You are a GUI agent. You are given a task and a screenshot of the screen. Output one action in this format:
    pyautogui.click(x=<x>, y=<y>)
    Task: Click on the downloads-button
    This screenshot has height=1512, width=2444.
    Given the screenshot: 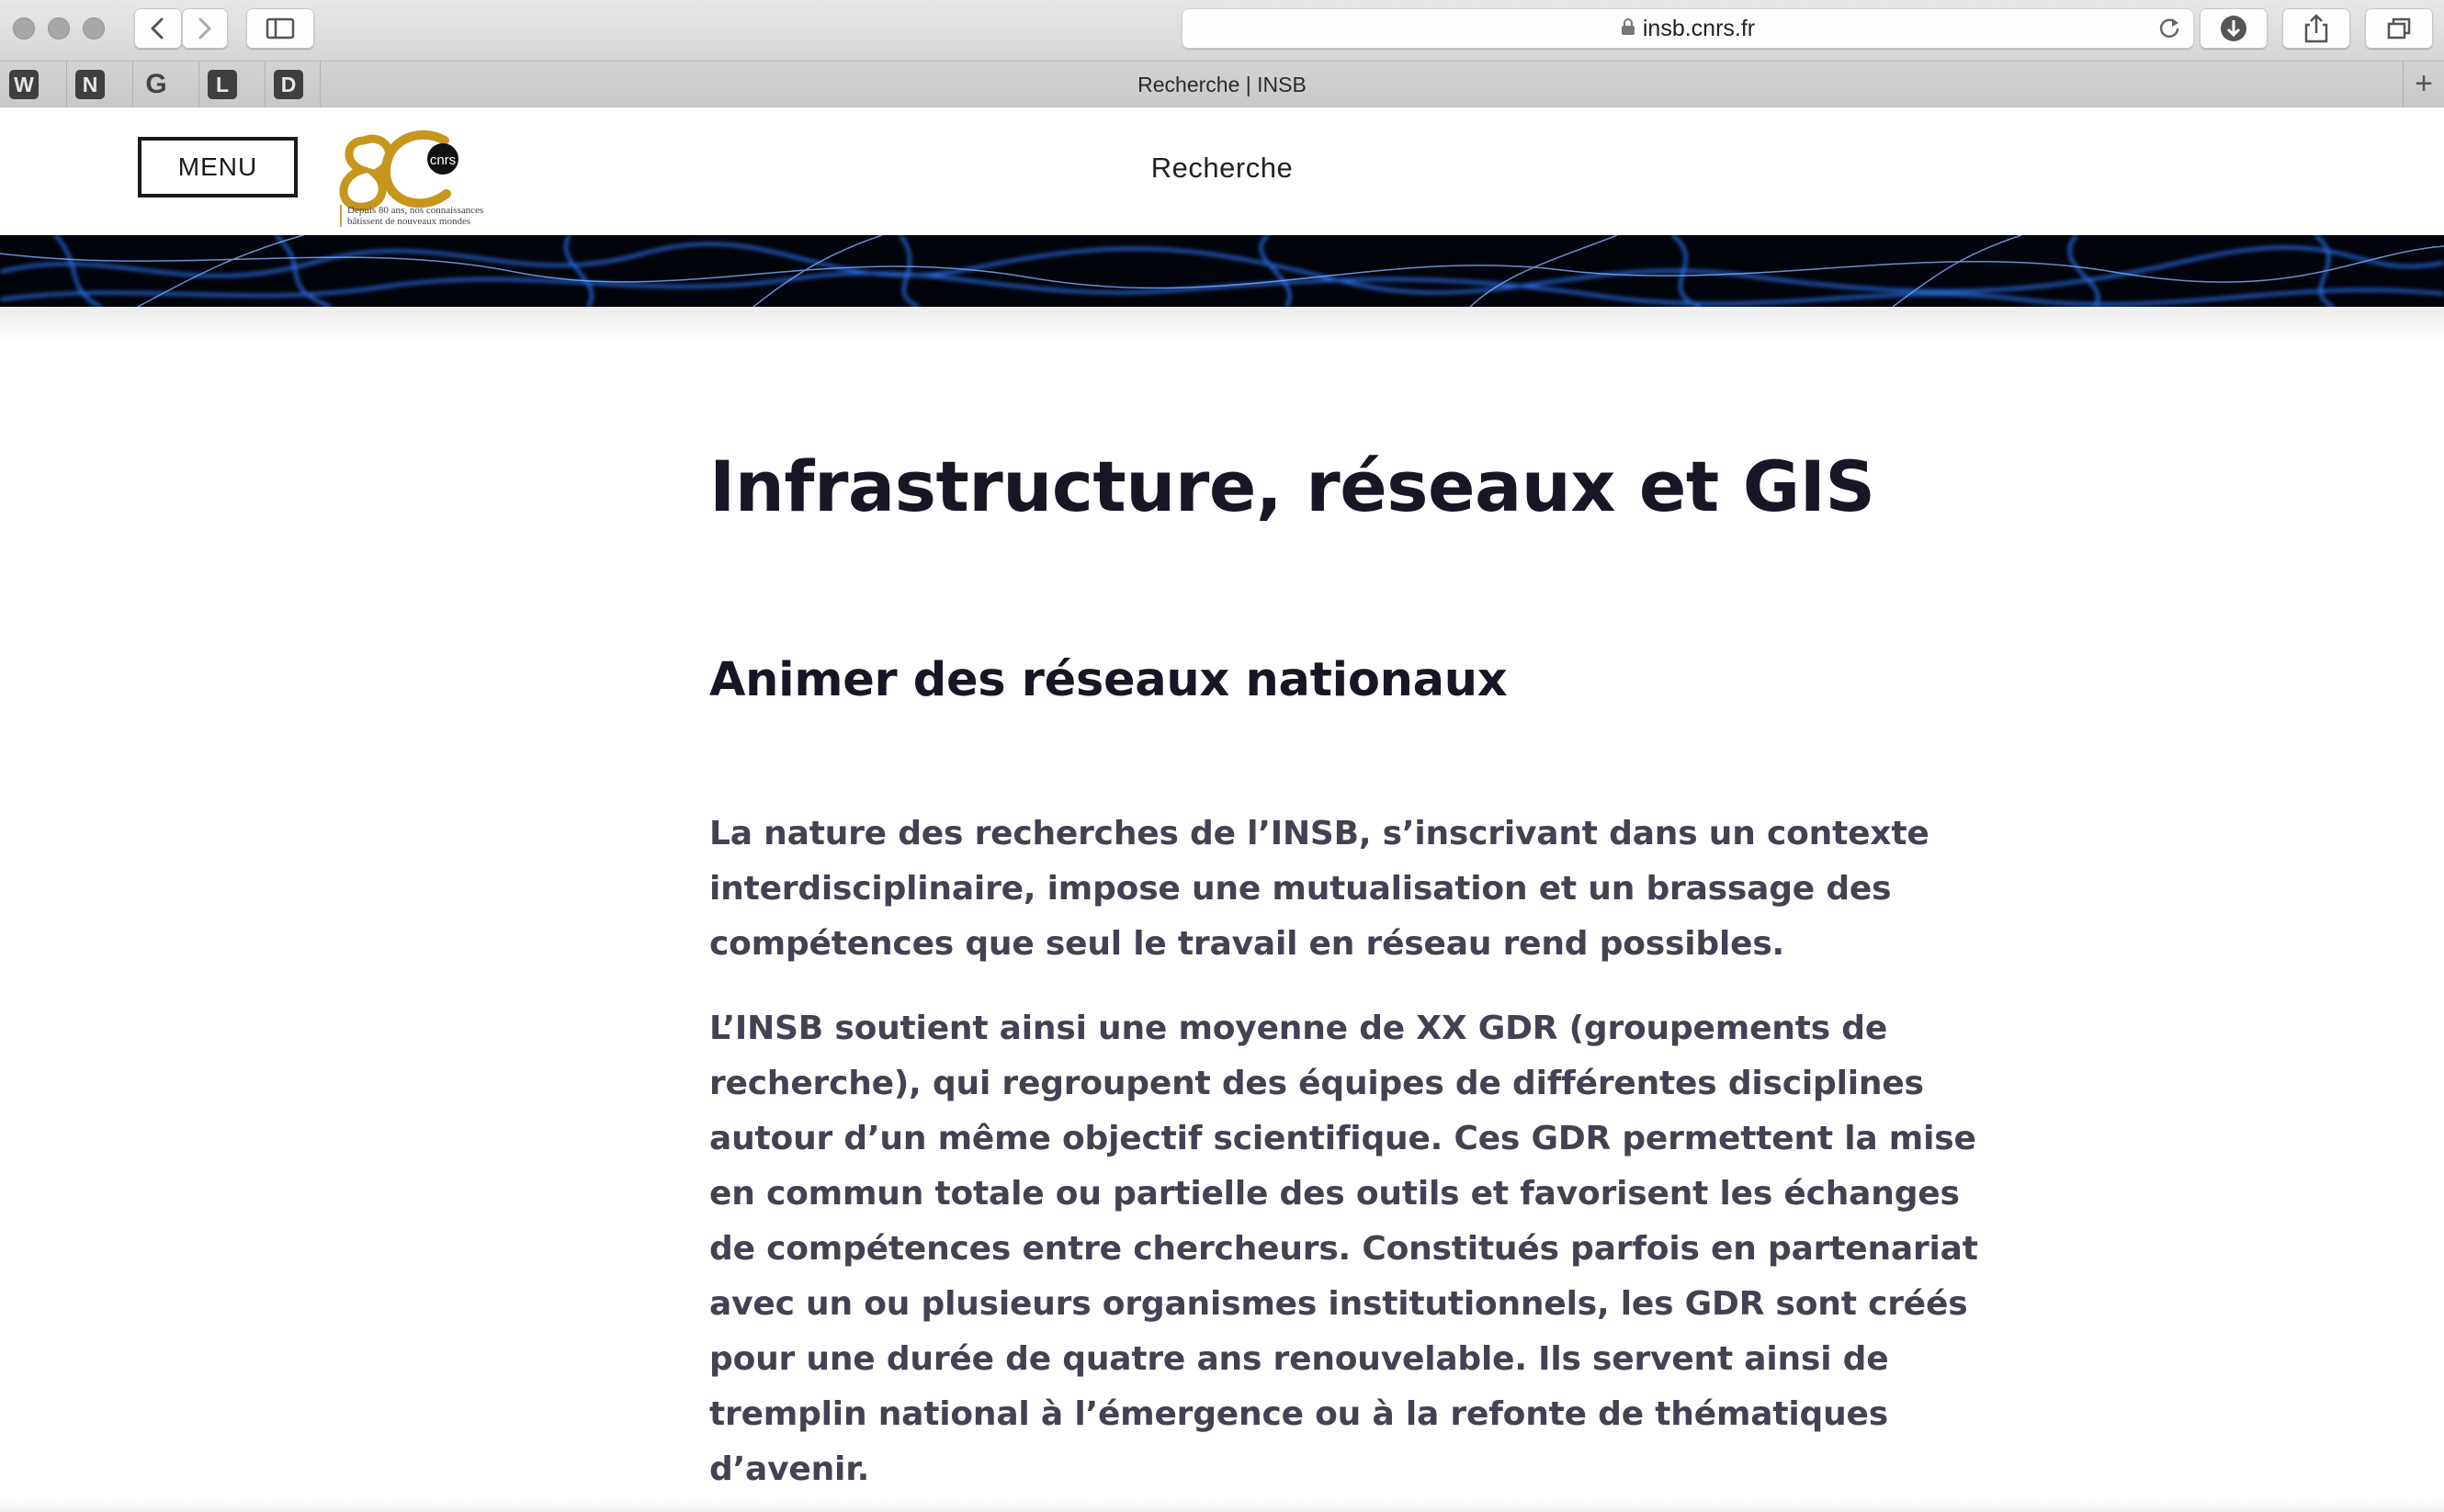 What is the action you would take?
    pyautogui.click(x=2234, y=28)
    